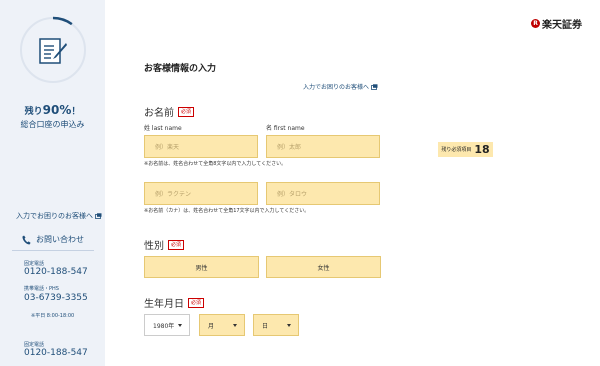  I want to click on name-label: お名前, so click(159, 113).